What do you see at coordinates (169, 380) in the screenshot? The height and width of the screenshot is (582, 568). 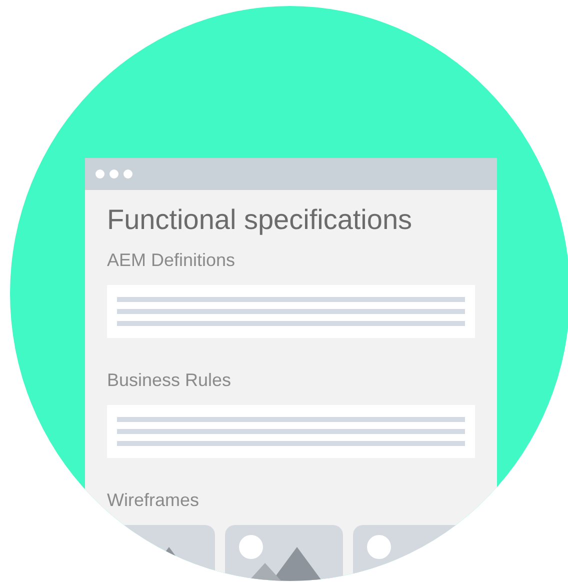 I see `section-label: Business Rules` at bounding box center [169, 380].